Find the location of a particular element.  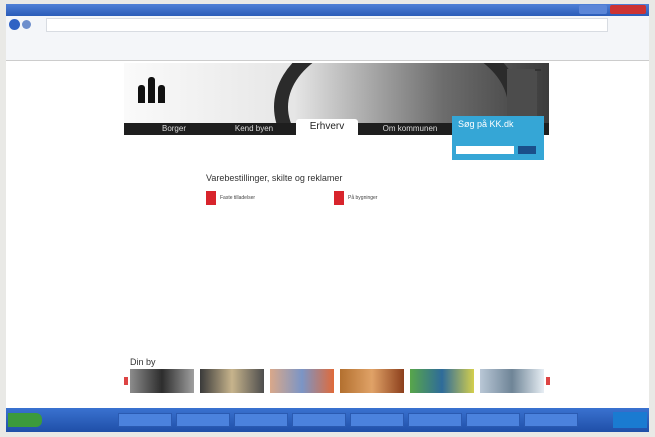

window-close-button is located at coordinates (628, 9).